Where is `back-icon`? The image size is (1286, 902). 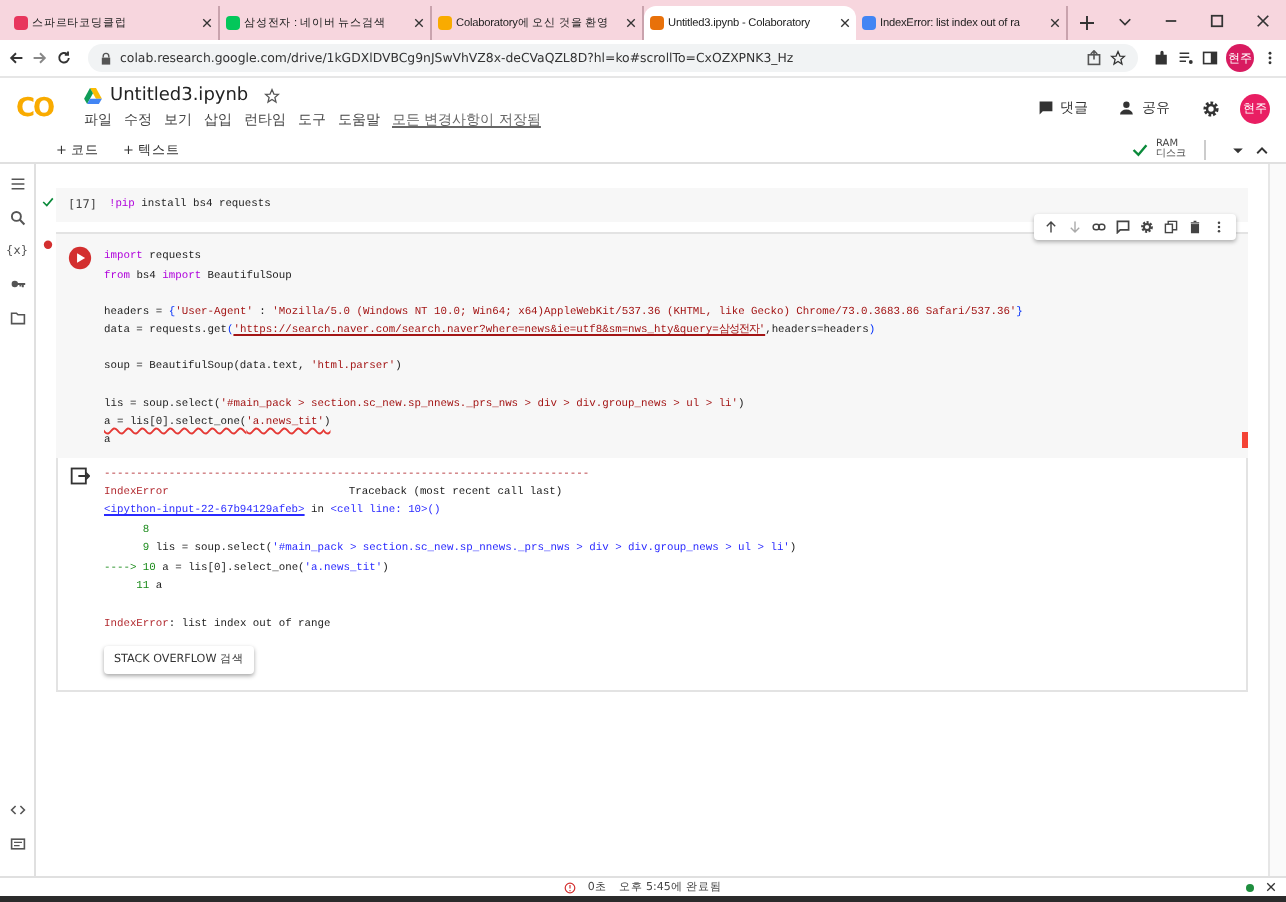 back-icon is located at coordinates (16, 58).